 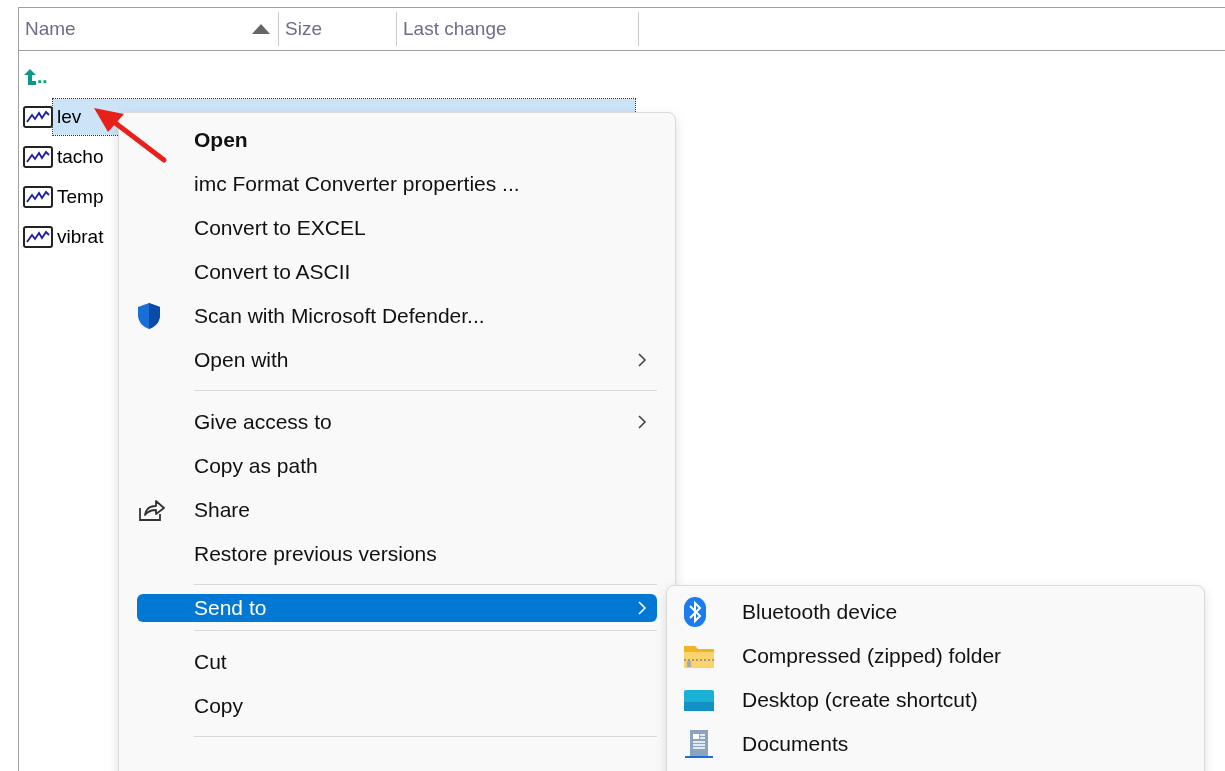 What do you see at coordinates (149, 29) in the screenshot?
I see `column-header: Name` at bounding box center [149, 29].